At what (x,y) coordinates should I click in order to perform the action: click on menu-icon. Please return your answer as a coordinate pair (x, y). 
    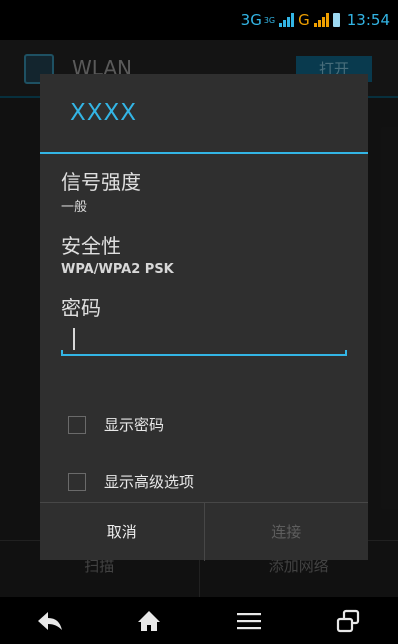
    Looking at the image, I should click on (248, 620).